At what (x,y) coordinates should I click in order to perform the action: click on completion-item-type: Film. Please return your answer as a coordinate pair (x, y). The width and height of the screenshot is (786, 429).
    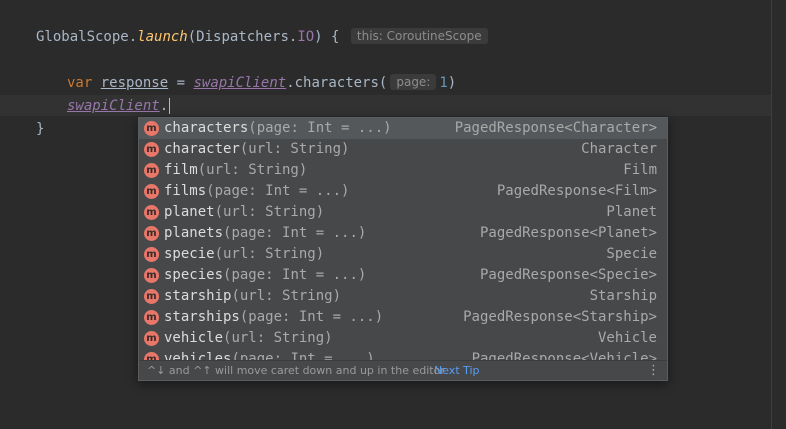
    Looking at the image, I should click on (640, 170).